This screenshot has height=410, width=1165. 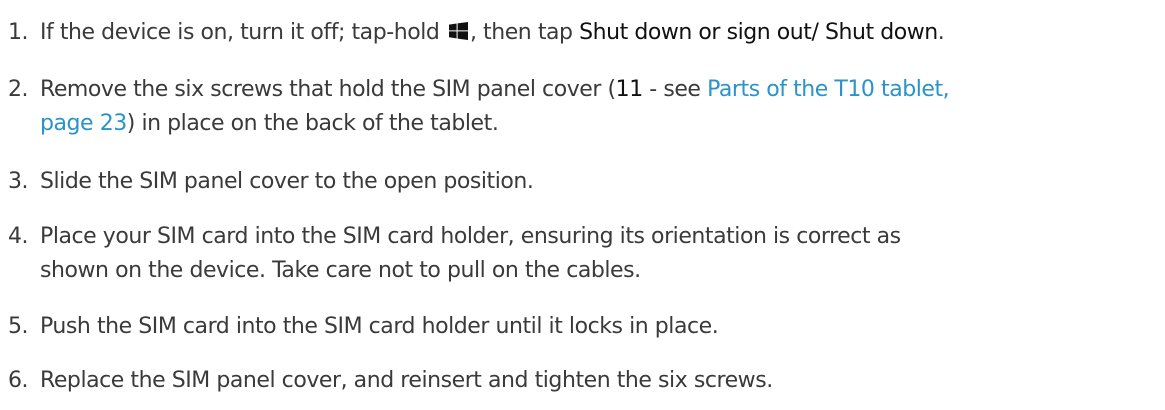 I want to click on step-1-end: ., so click(x=941, y=32).